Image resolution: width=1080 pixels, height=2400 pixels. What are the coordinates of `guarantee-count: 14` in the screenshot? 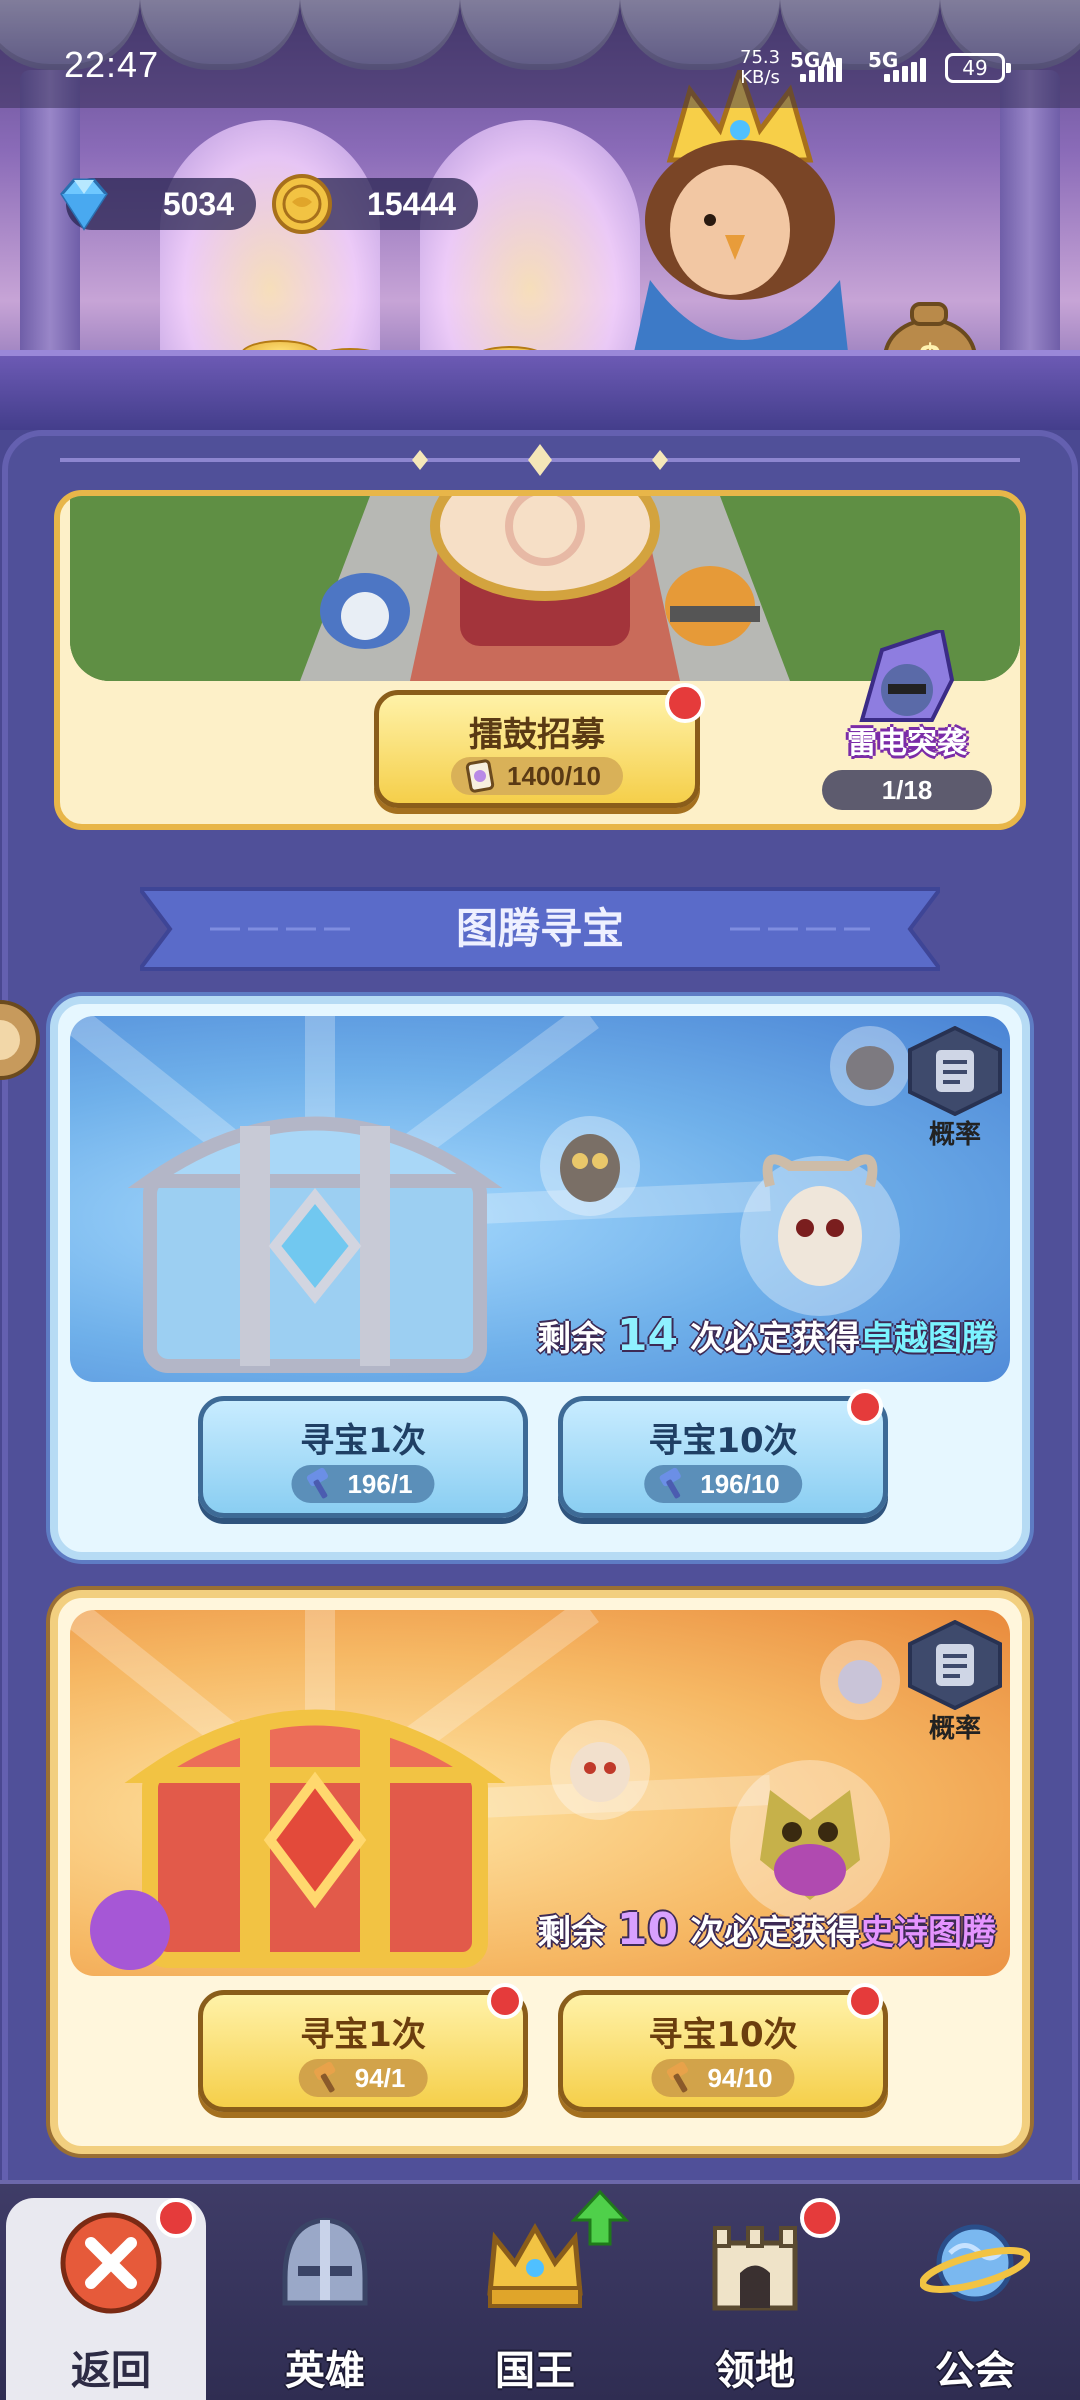 It's located at (647, 1335).